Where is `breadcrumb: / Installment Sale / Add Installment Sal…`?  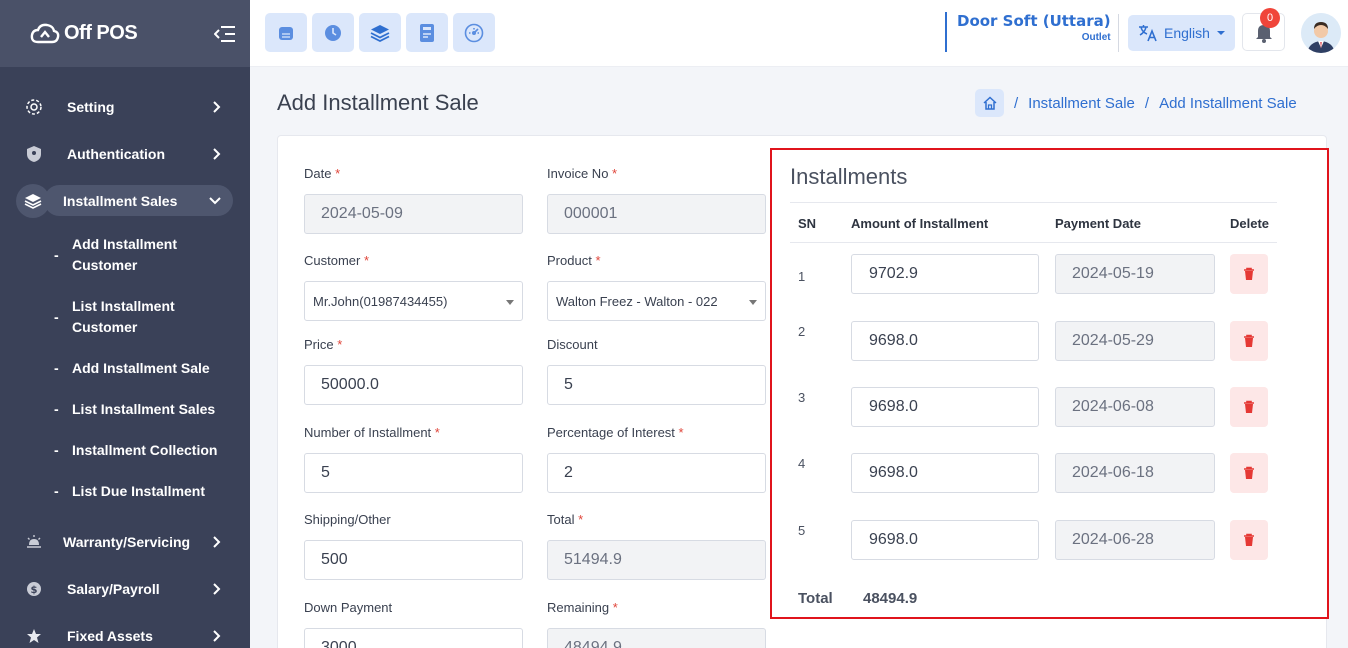
breadcrumb: / Installment Sale / Add Installment Sal… is located at coordinates (1136, 103).